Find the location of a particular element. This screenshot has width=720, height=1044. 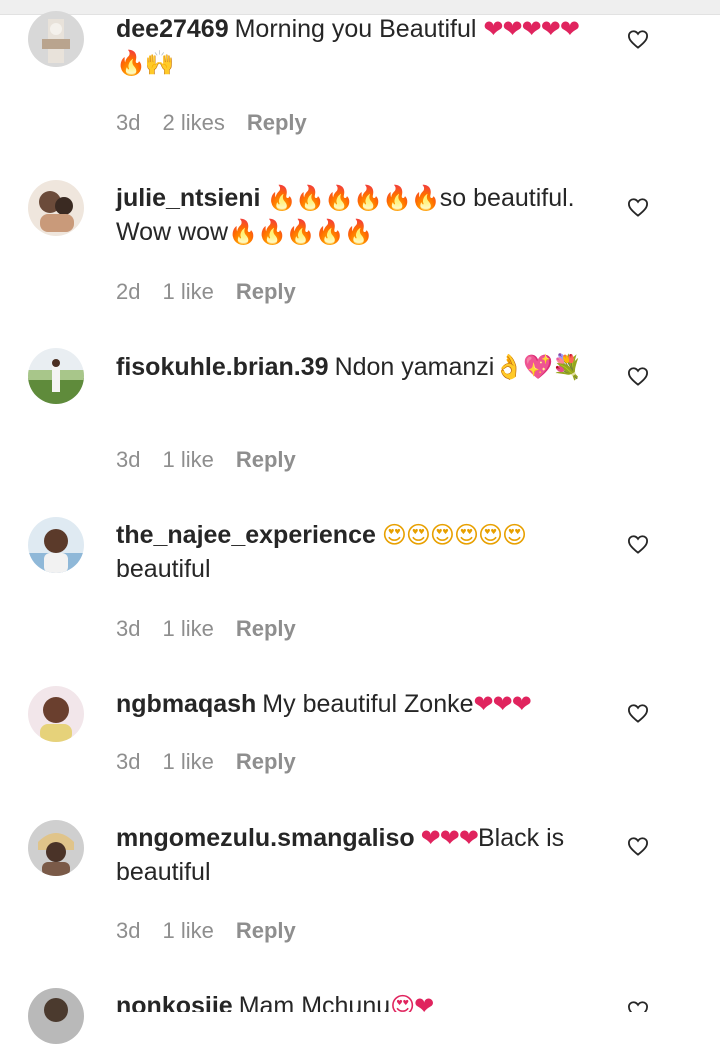

comment-text: nonkosiie Mam Mchunu😍❤ is located at coordinates (356, 1000).